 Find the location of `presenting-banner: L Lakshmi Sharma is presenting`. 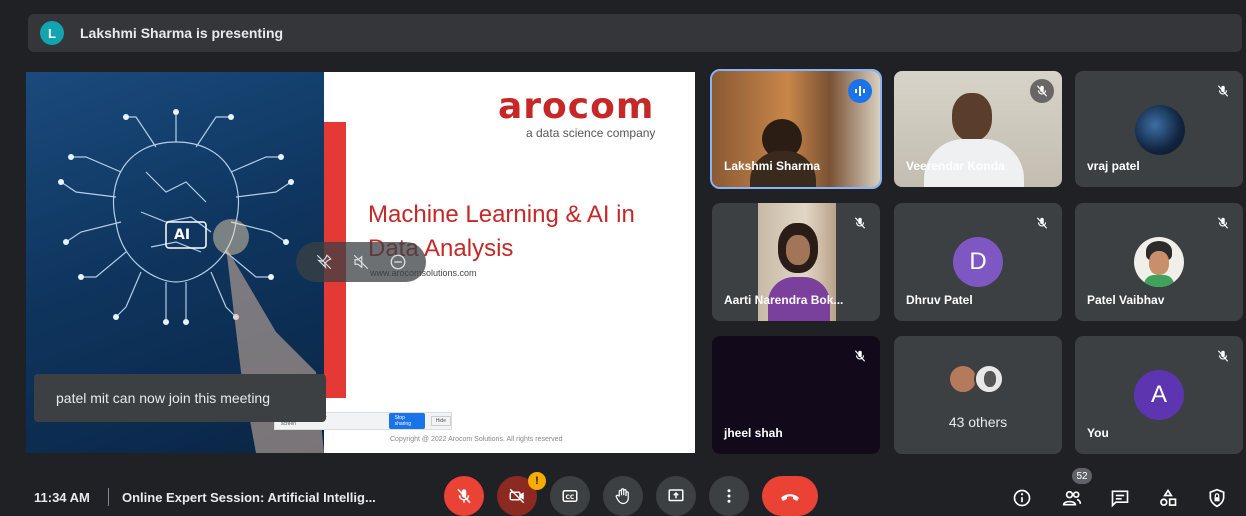

presenting-banner: L Lakshmi Sharma is presenting is located at coordinates (635, 33).